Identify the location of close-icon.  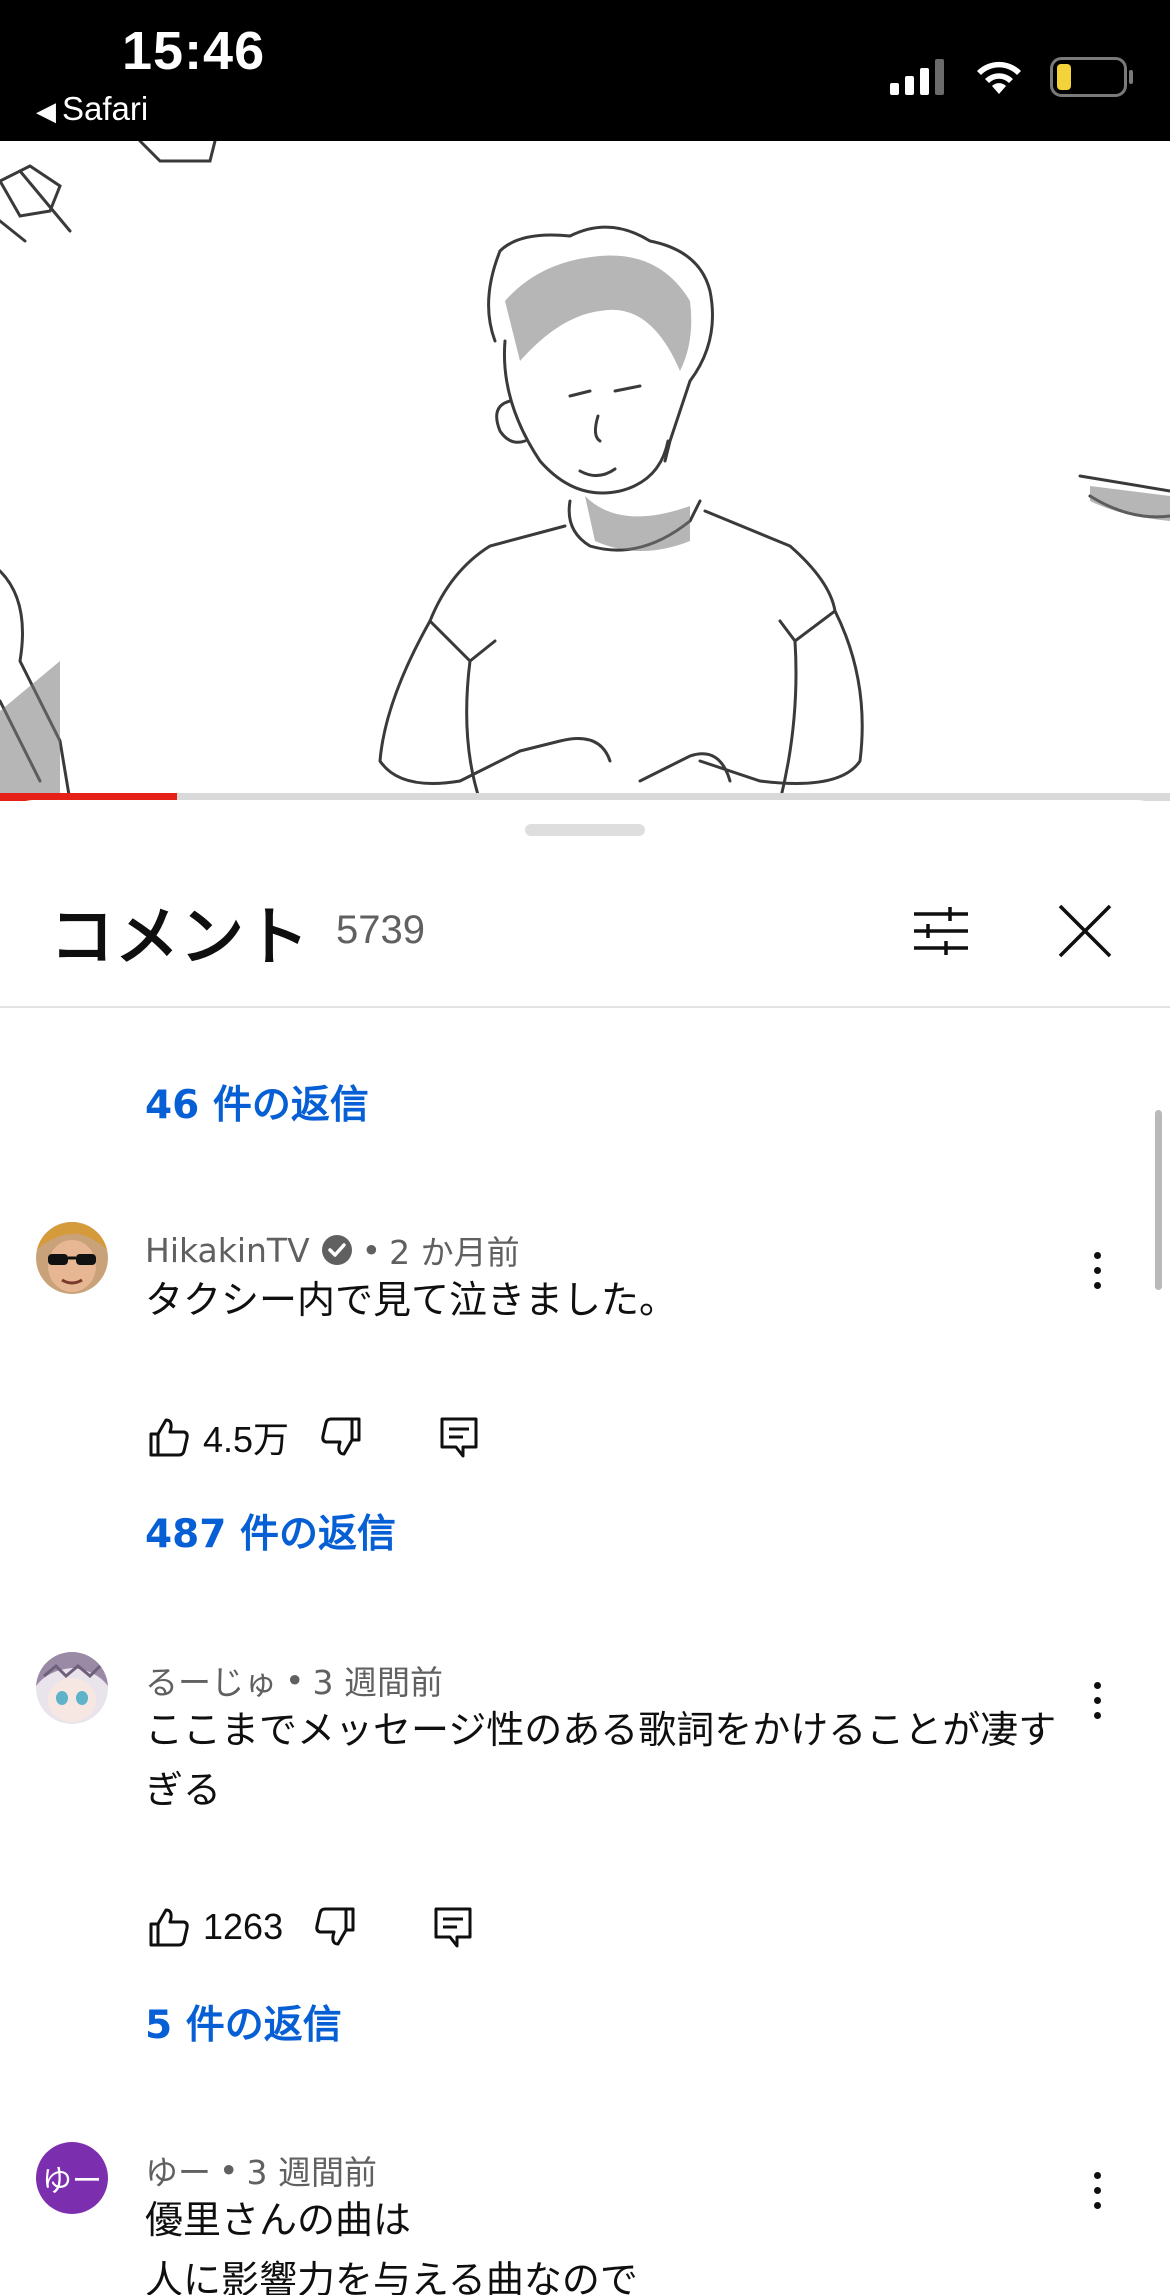
(1085, 931).